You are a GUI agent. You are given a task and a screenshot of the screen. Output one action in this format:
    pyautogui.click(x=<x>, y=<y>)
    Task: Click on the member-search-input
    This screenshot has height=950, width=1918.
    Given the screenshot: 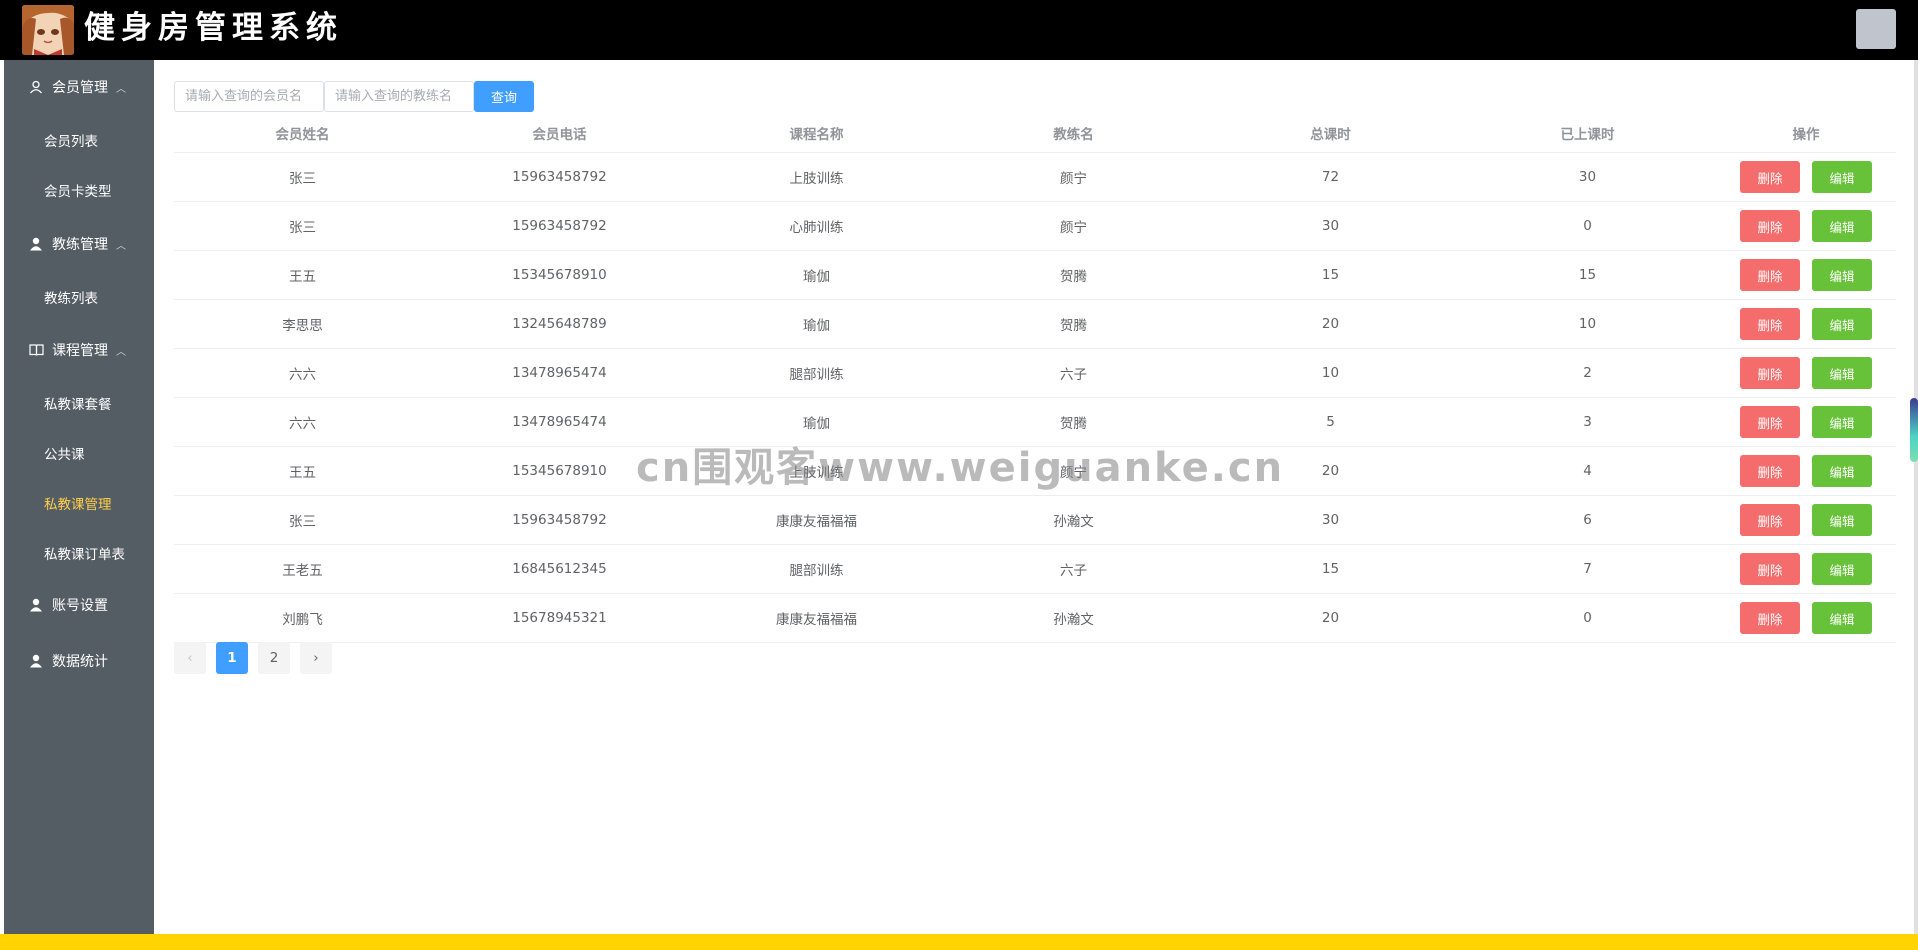 What is the action you would take?
    pyautogui.click(x=249, y=96)
    